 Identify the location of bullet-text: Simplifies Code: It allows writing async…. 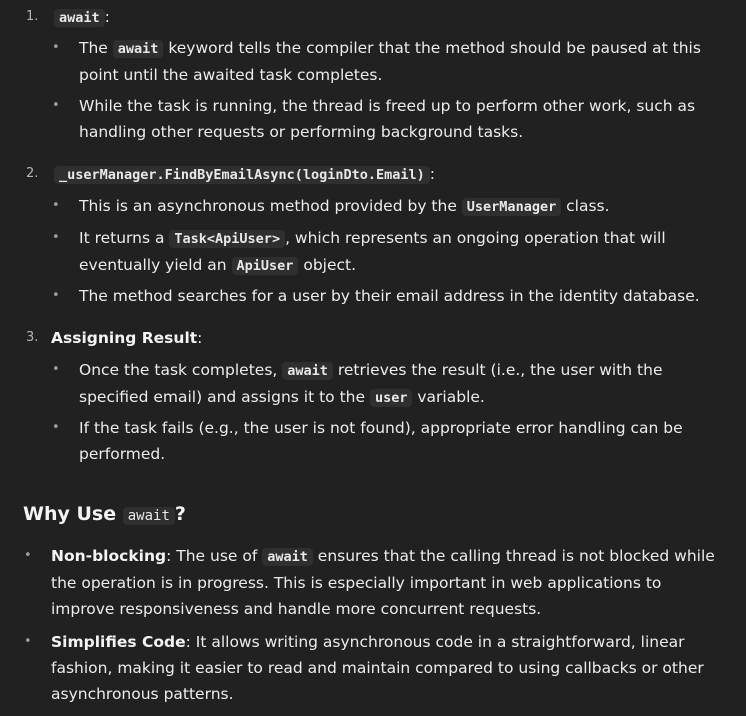
(377, 668).